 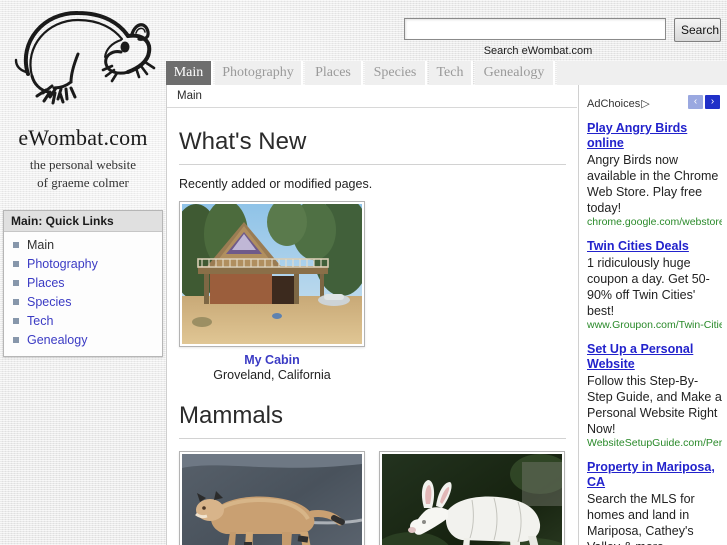 I want to click on white-deer-photo, so click(x=471, y=499).